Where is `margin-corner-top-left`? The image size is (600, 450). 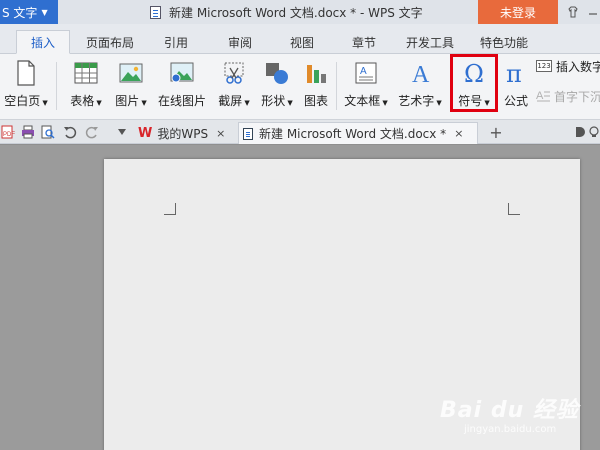
margin-corner-top-left is located at coordinates (170, 209).